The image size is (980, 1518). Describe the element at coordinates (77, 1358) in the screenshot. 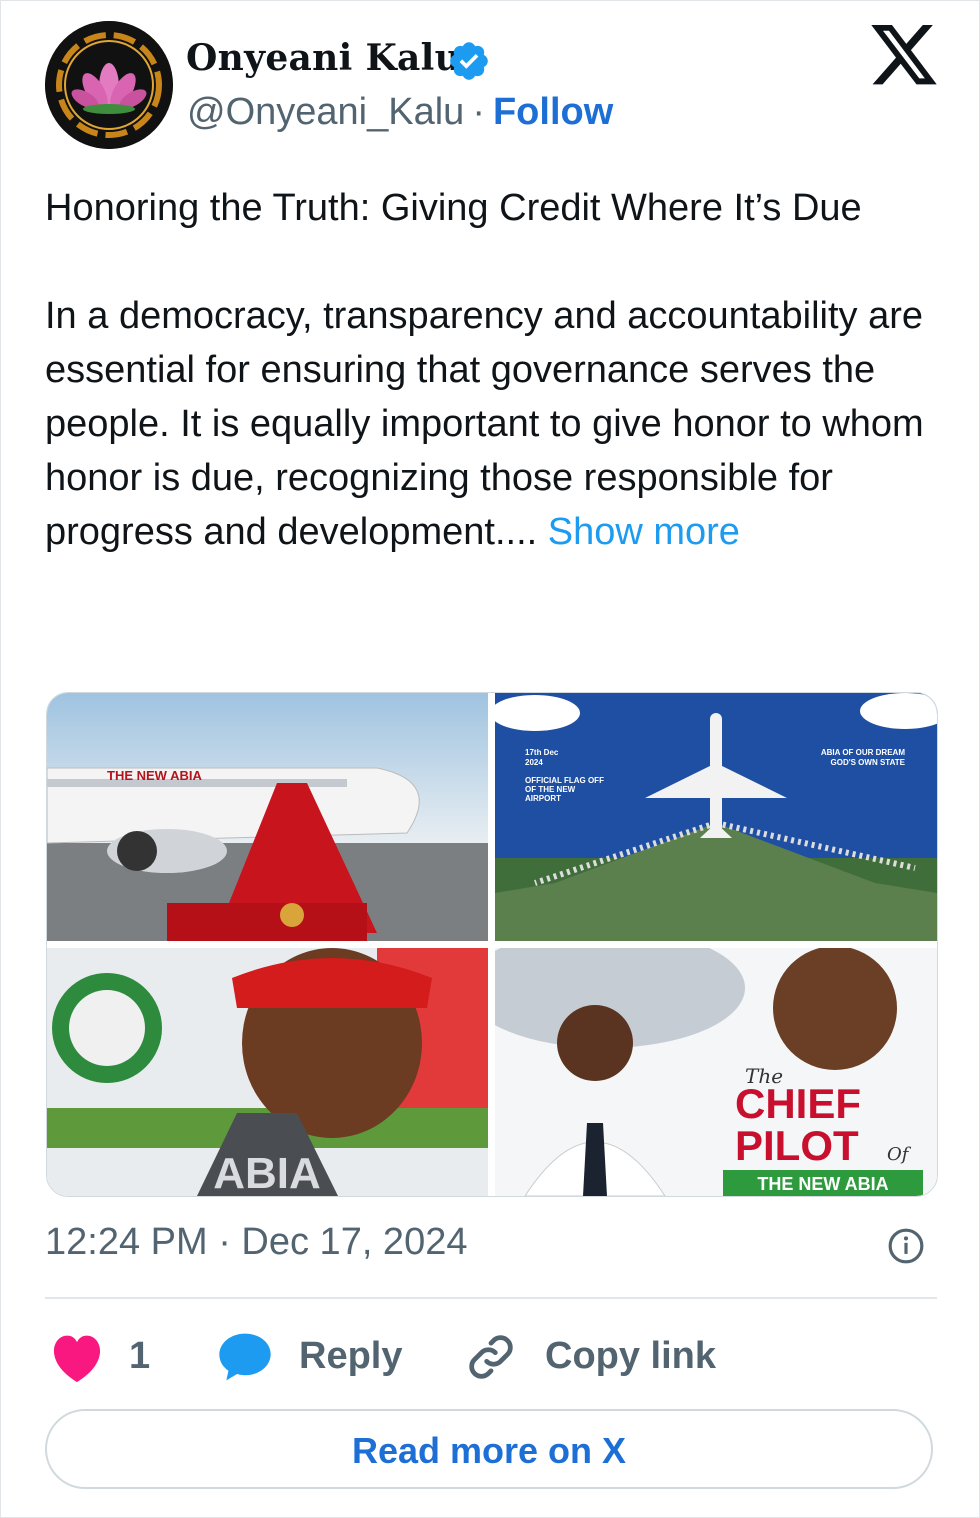

I see `heart-icon` at that location.